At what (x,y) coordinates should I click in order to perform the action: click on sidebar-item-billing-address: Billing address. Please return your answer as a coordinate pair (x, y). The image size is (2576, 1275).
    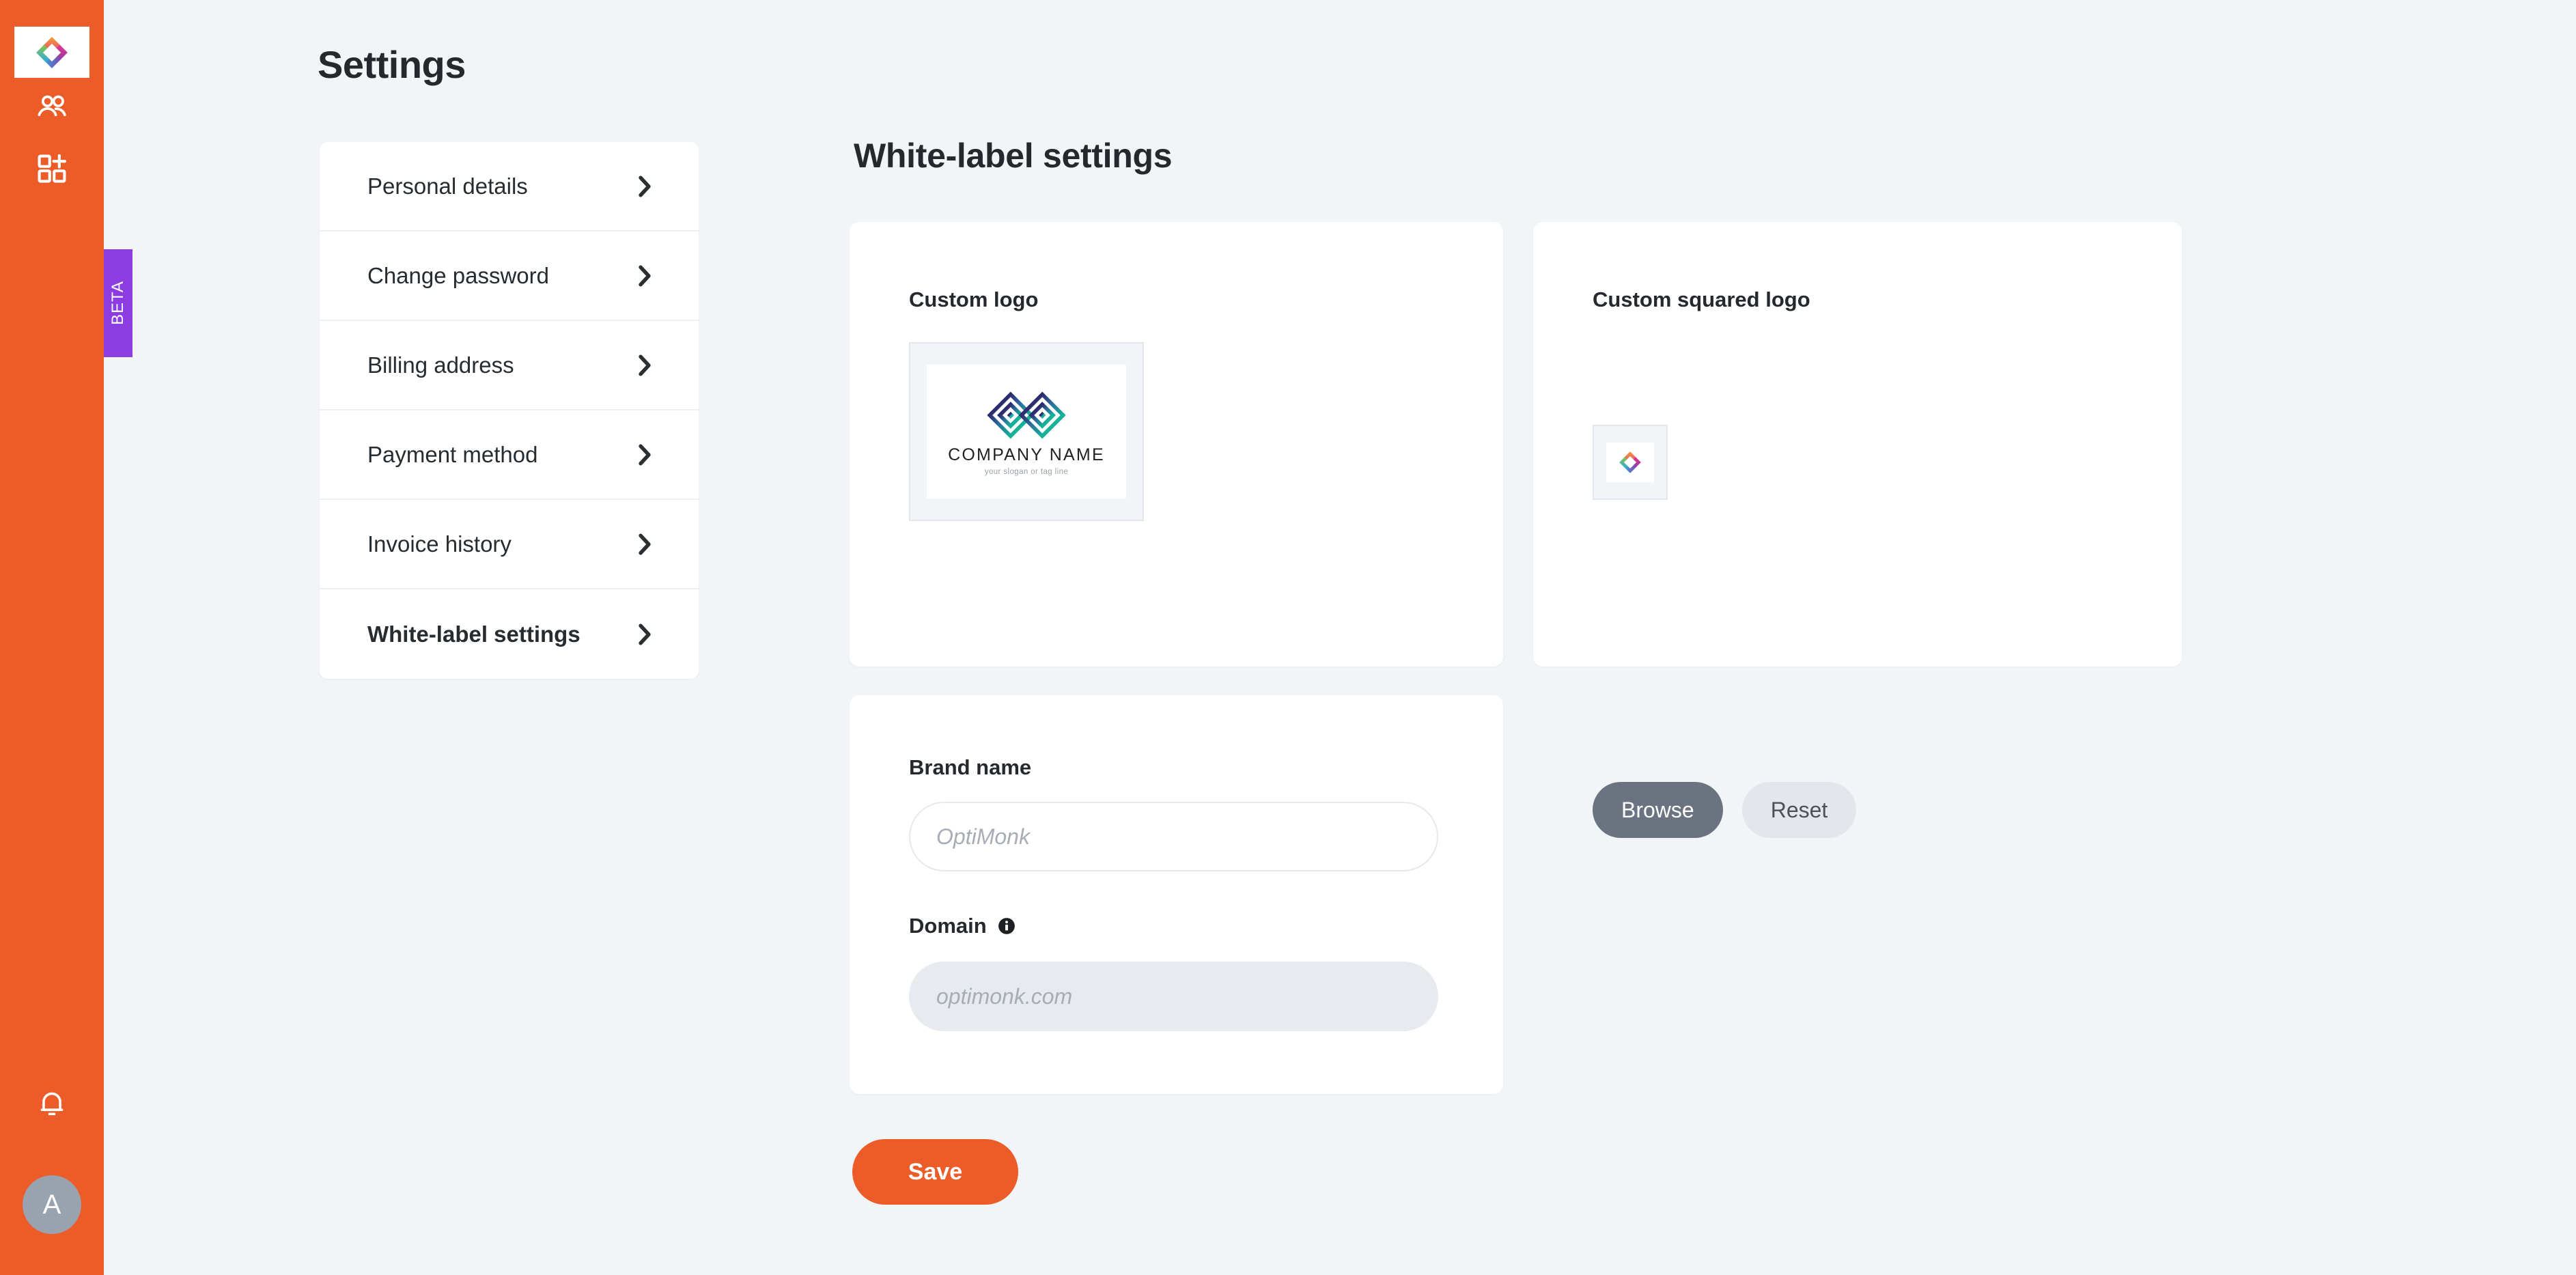
    Looking at the image, I should click on (509, 366).